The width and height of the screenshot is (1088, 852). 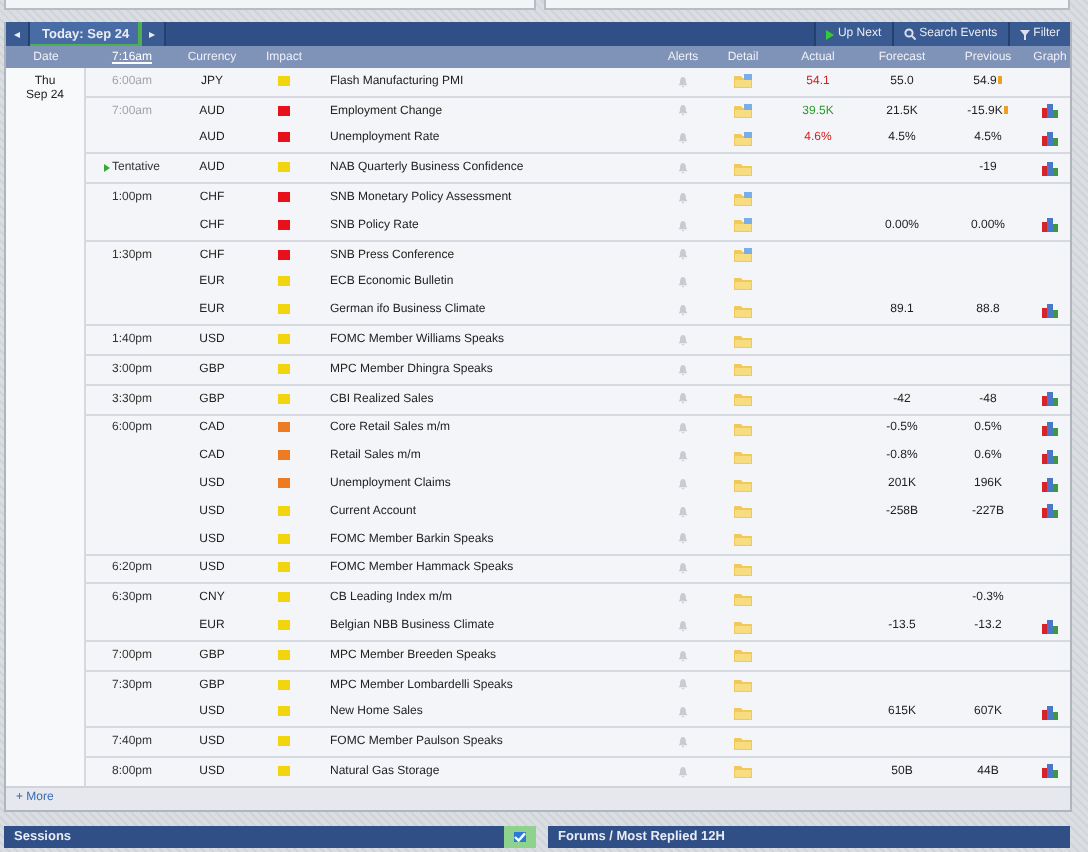 I want to click on triangle-icon, so click(x=829, y=34).